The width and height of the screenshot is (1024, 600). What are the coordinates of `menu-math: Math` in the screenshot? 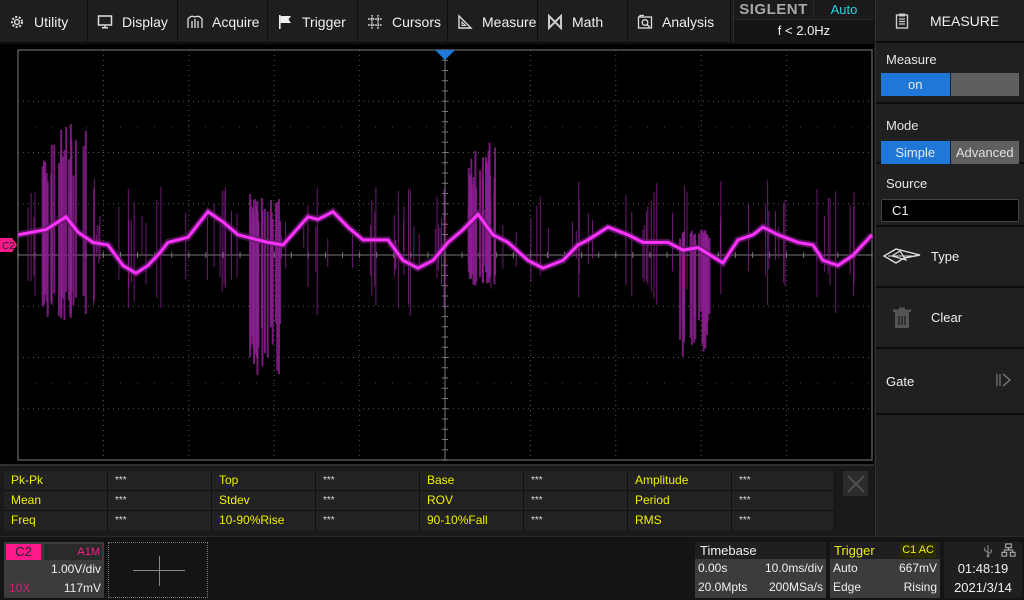 It's located at (583, 21).